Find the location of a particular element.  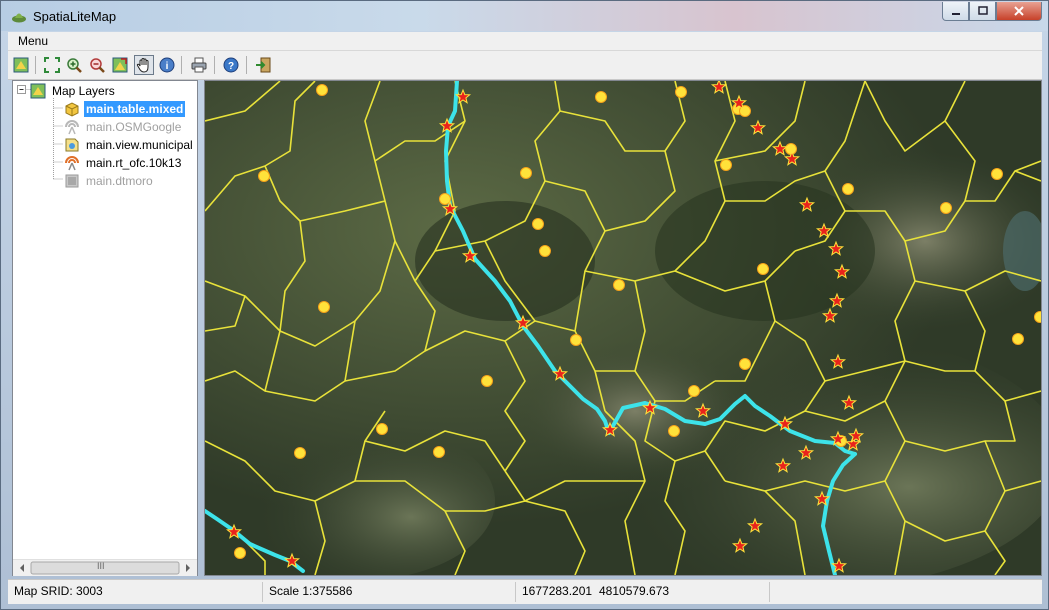

view-icon is located at coordinates (72, 144).